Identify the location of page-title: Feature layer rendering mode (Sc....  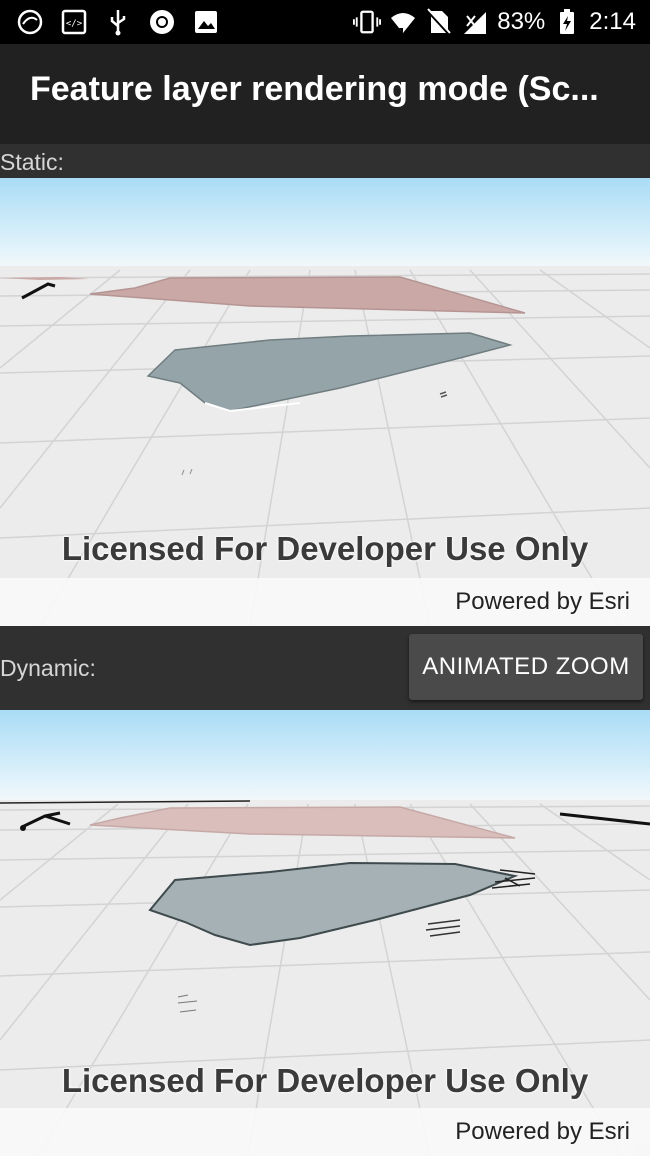
(314, 89).